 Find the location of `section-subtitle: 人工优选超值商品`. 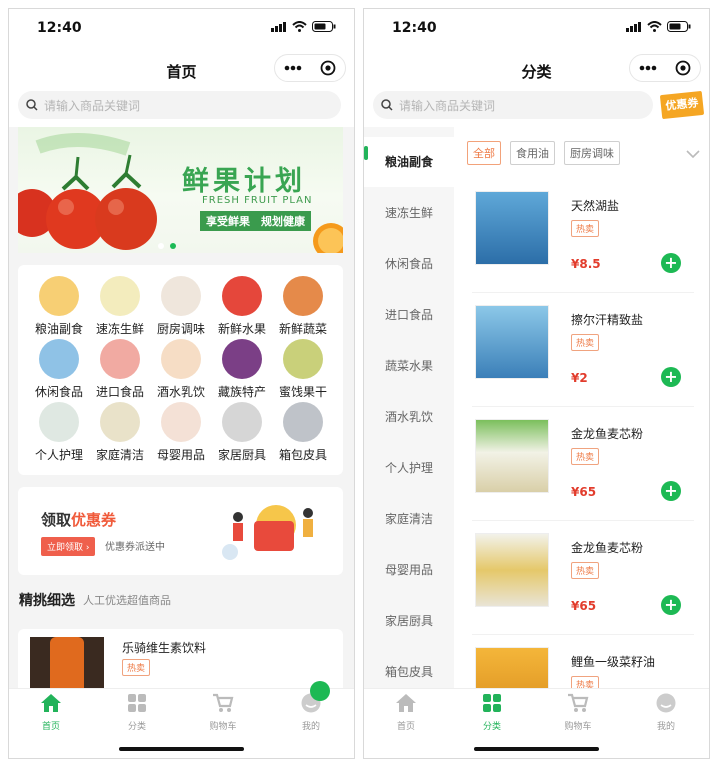

section-subtitle: 人工优选超值商品 is located at coordinates (127, 600).